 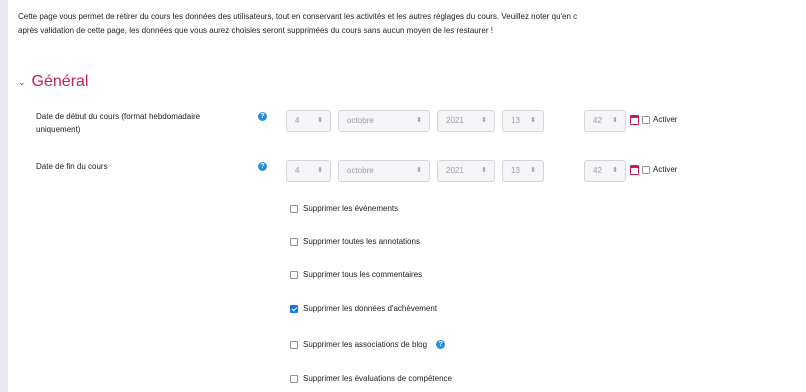 I want to click on start-minute-select: 42 ⬍, so click(x=605, y=121).